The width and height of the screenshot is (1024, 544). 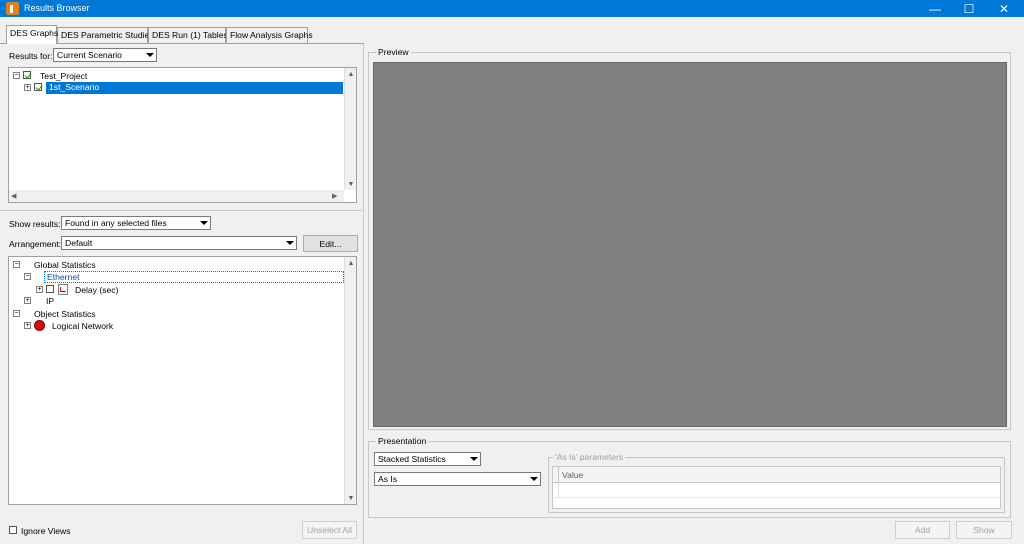 I want to click on results-for-label: Results for:, so click(x=31, y=56).